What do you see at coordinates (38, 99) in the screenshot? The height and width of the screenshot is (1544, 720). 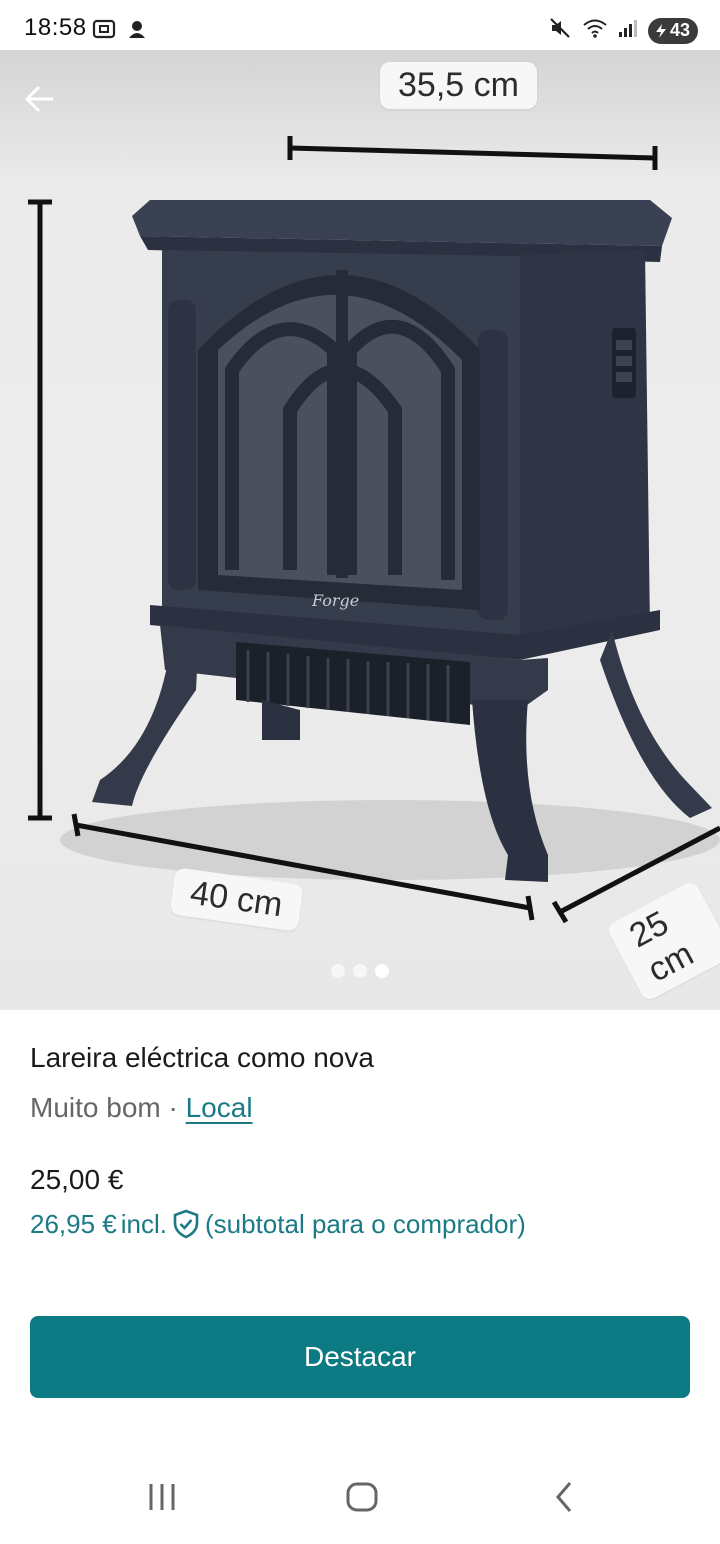 I see `arrow-left-icon` at bounding box center [38, 99].